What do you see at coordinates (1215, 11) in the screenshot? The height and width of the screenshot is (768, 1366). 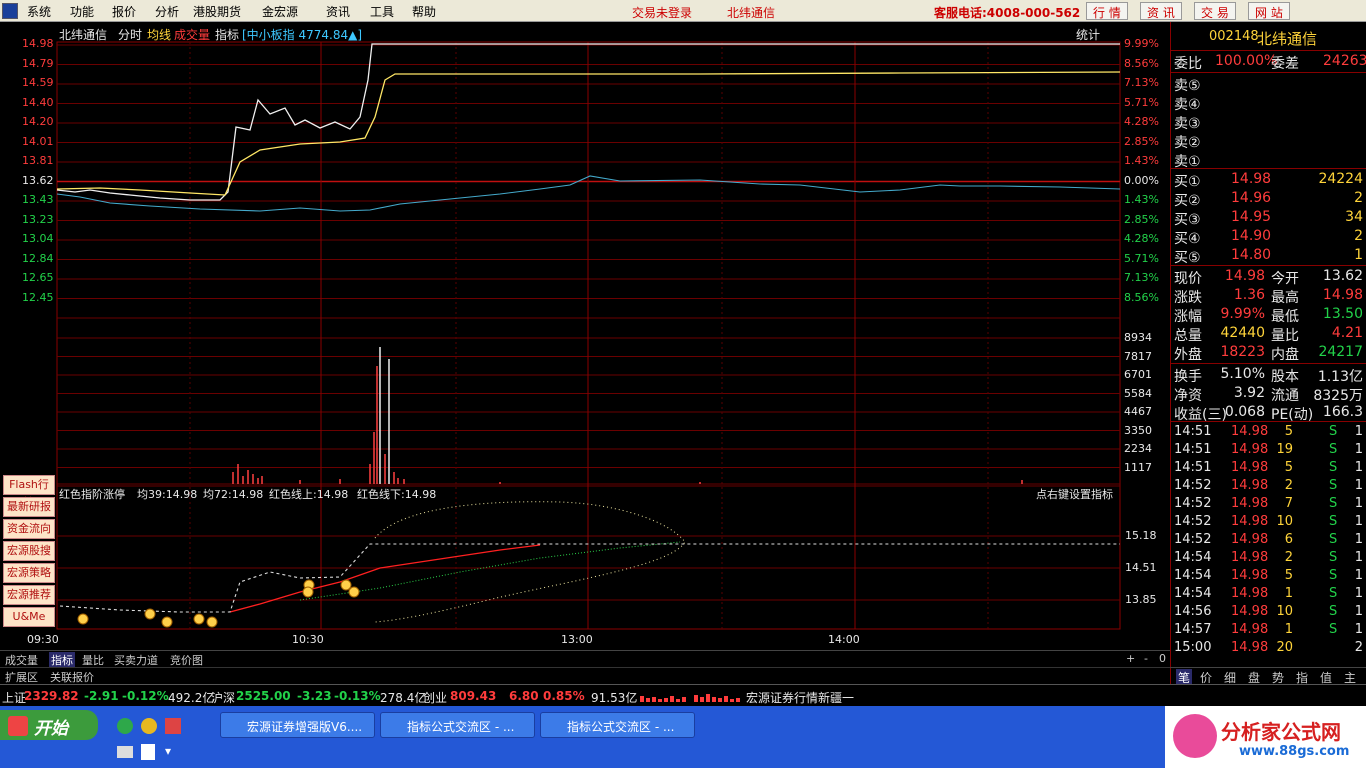 I see `tab-trade: 交 易` at bounding box center [1215, 11].